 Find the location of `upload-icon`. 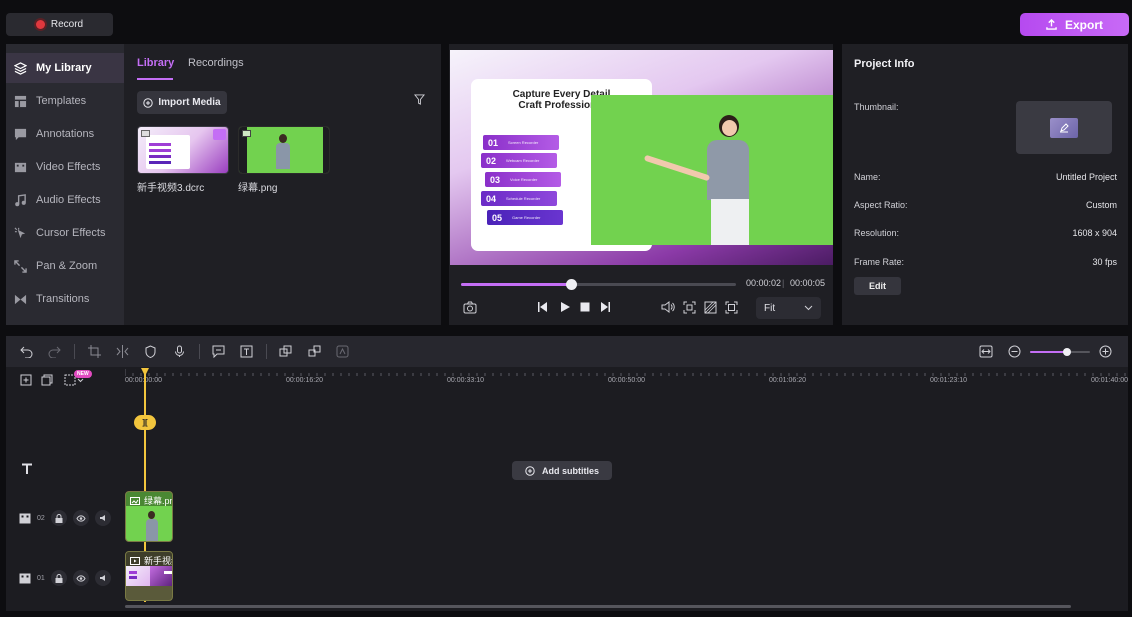

upload-icon is located at coordinates (1051, 24).